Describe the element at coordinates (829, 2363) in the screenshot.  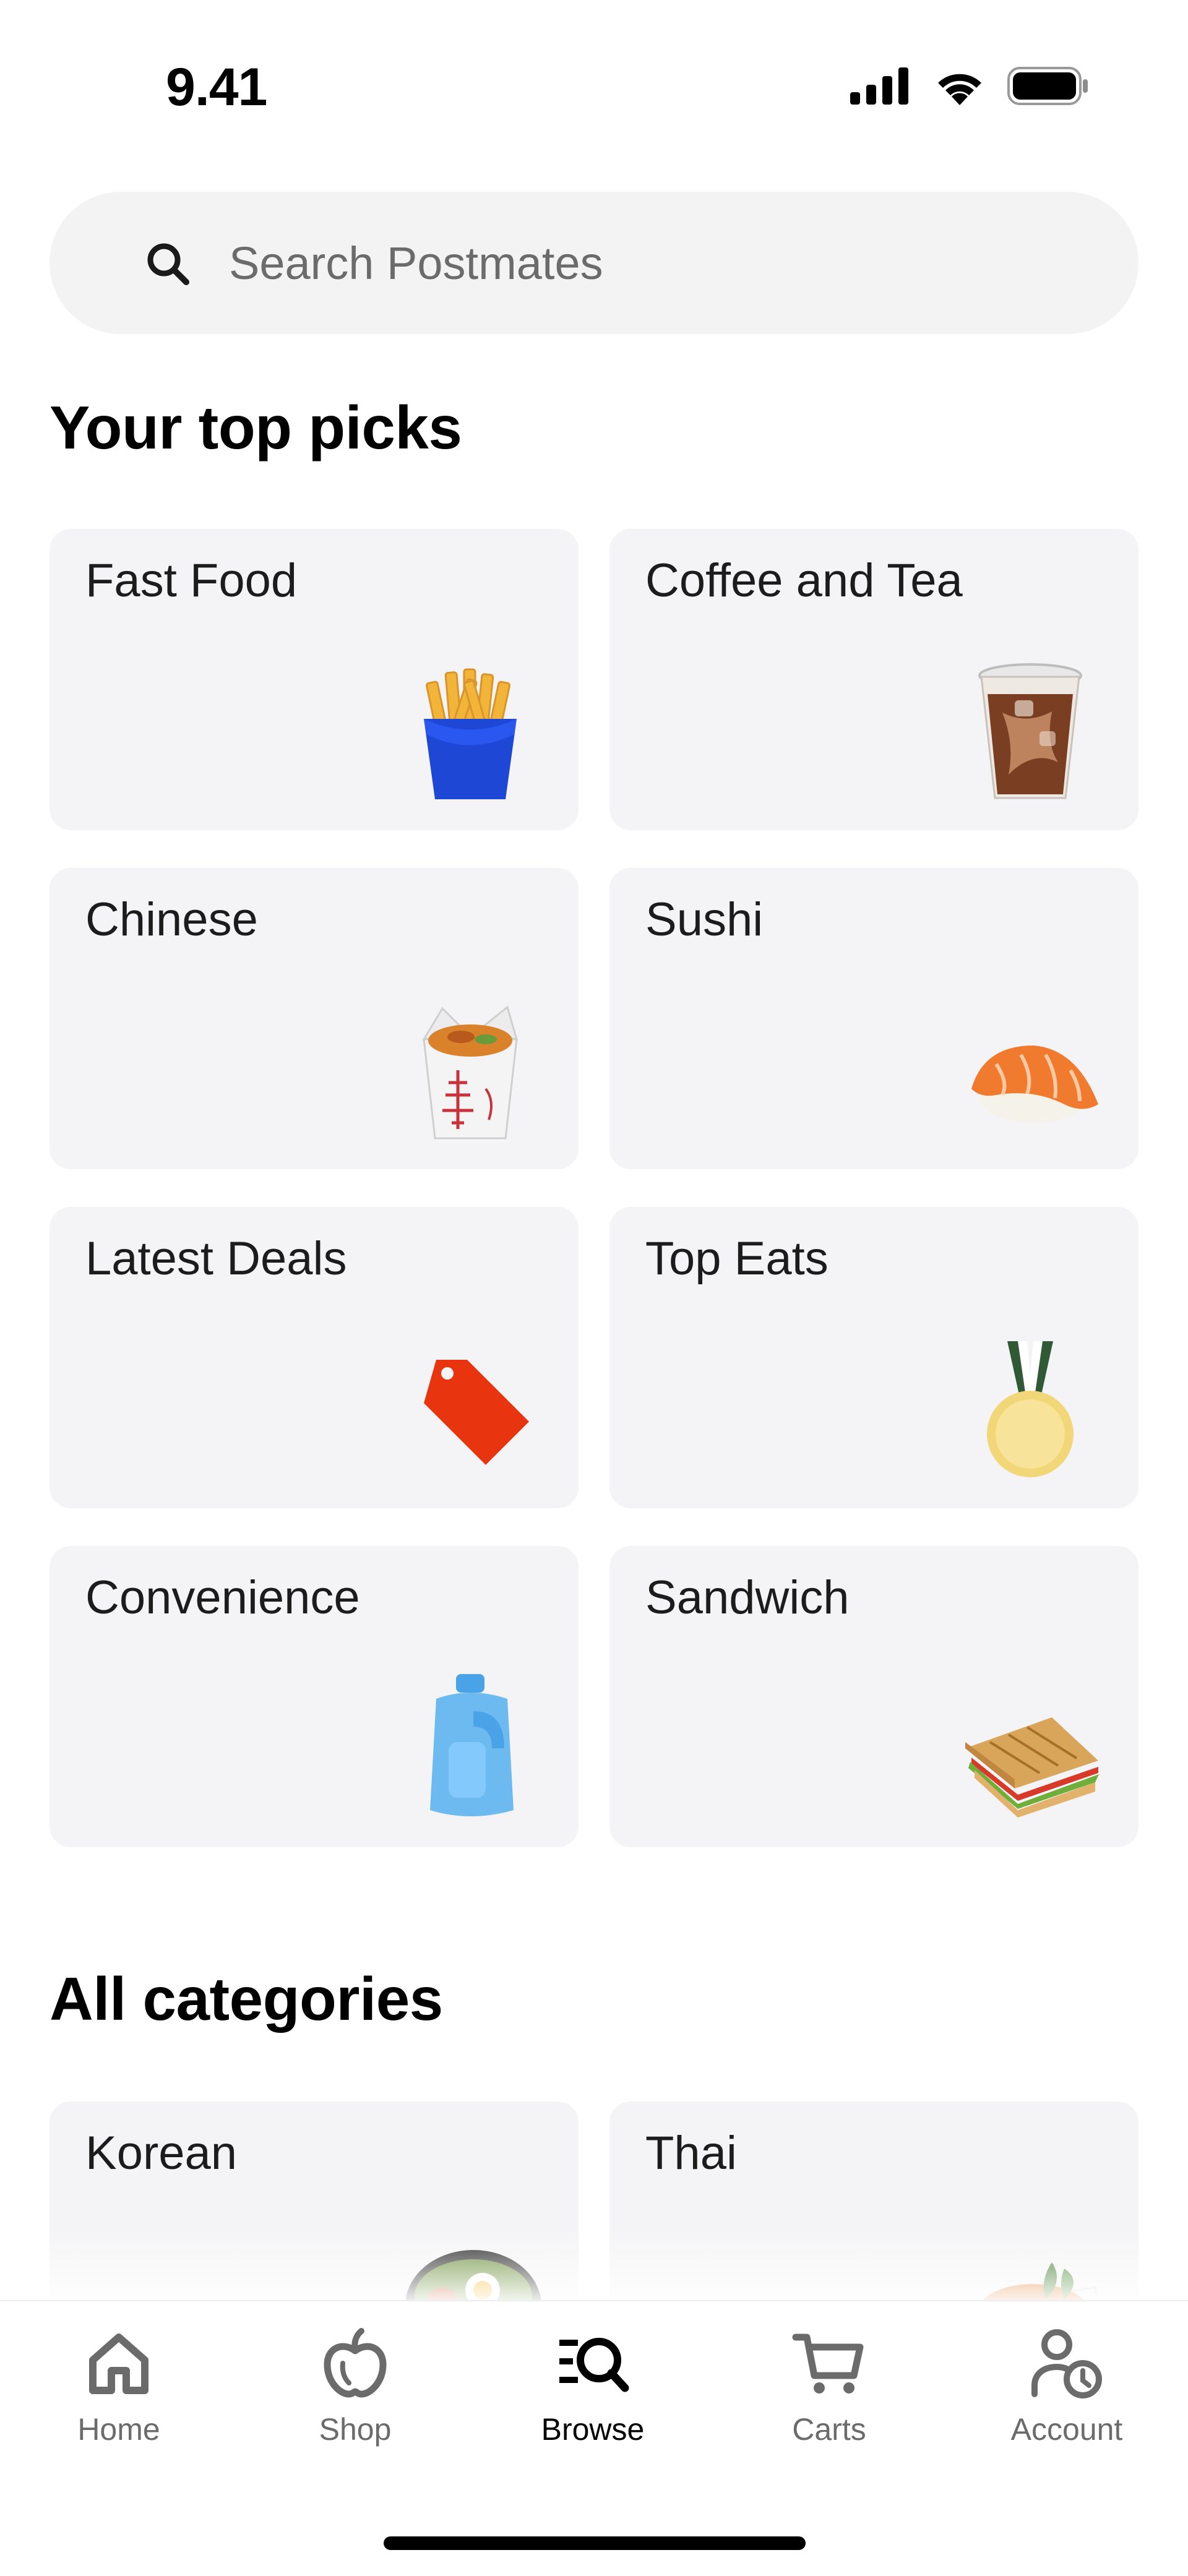
I see `cart-icon` at that location.